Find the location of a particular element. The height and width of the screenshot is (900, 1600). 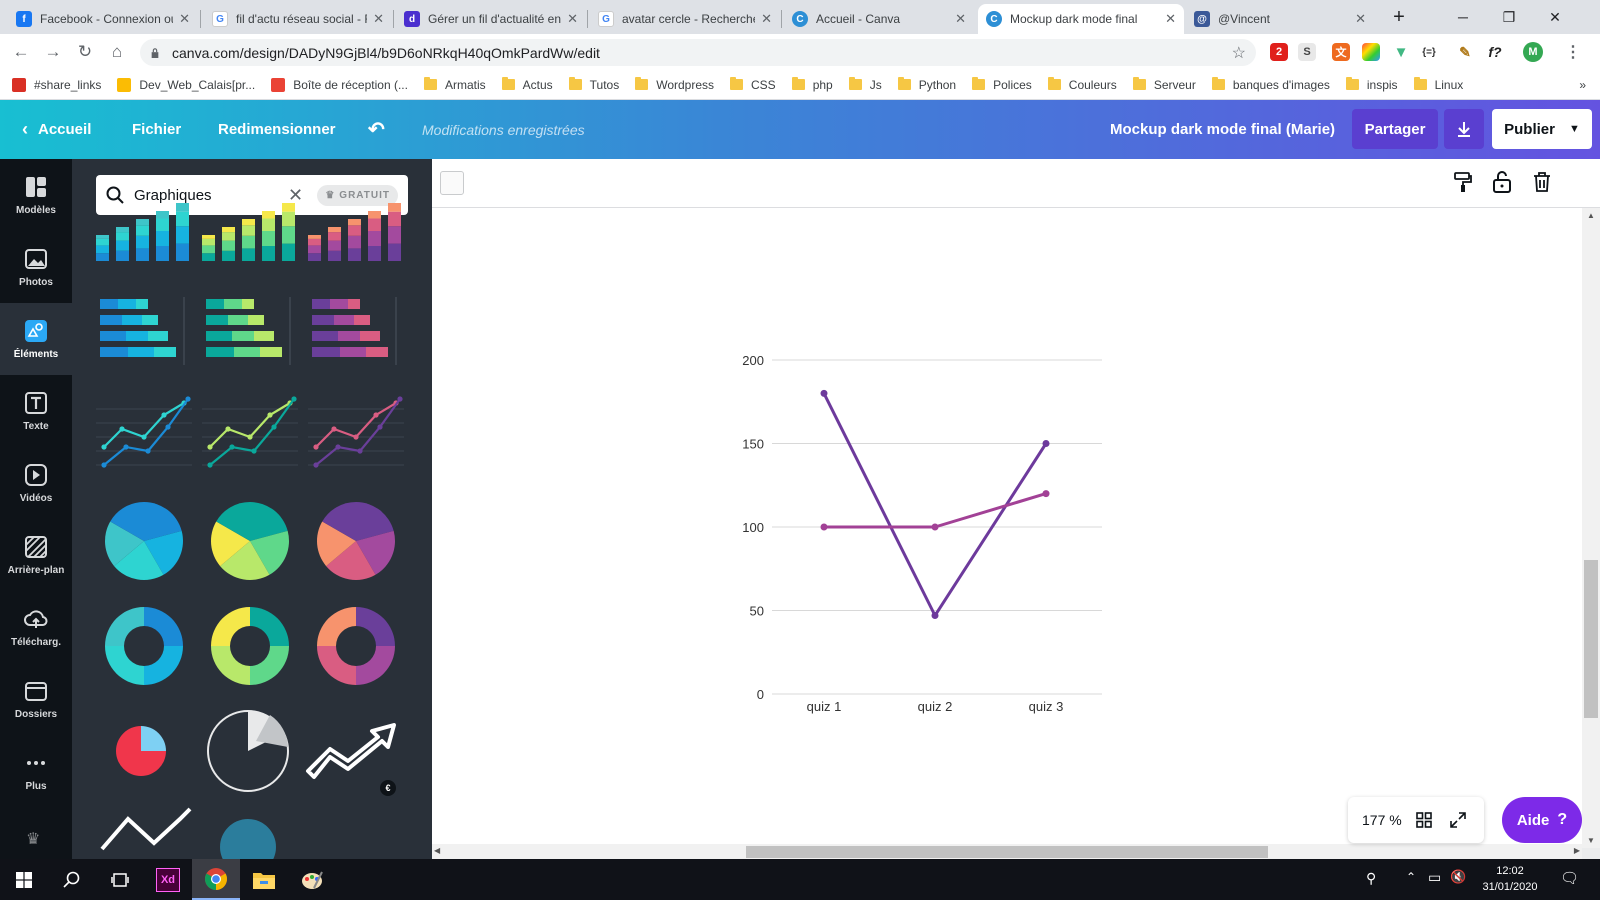

graphic-donut-chart is located at coordinates (144, 646).